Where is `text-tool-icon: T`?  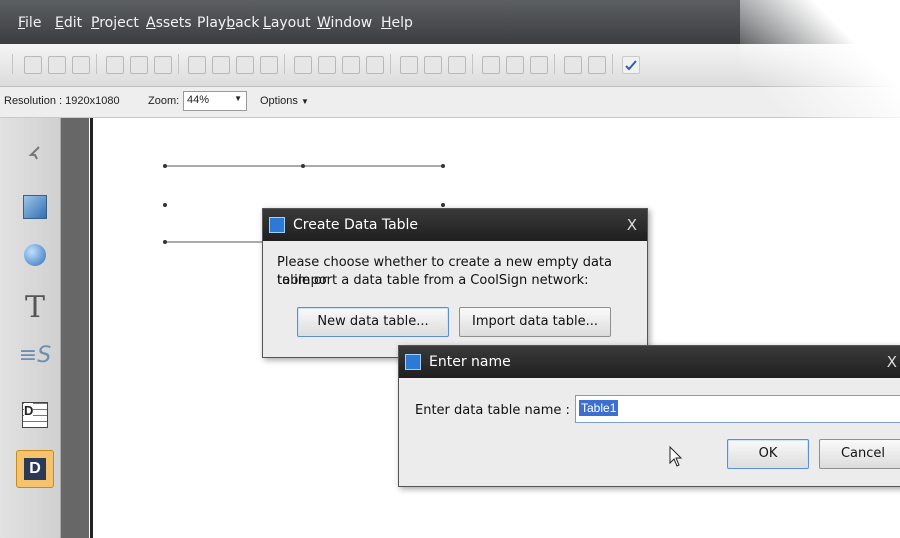
text-tool-icon: T is located at coordinates (34, 307).